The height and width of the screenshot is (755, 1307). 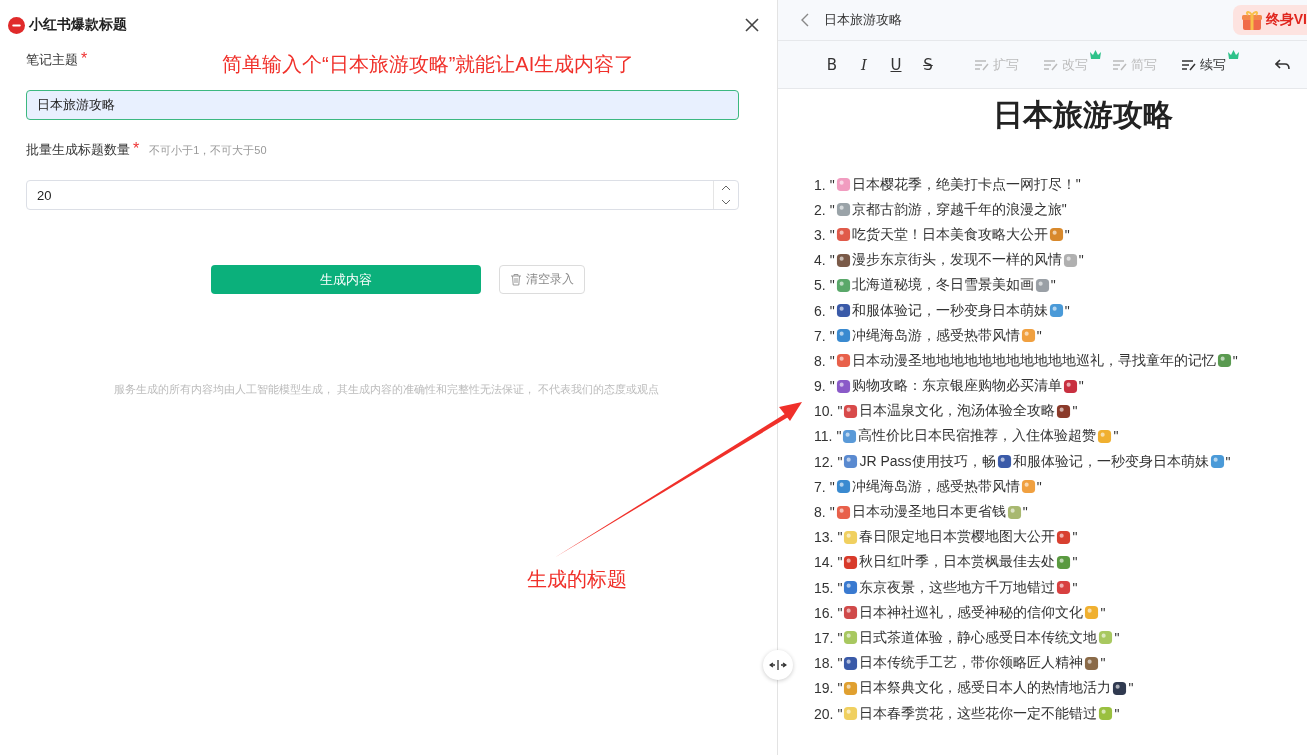 I want to click on field-label: 批量生成标题数量, so click(x=78, y=150).